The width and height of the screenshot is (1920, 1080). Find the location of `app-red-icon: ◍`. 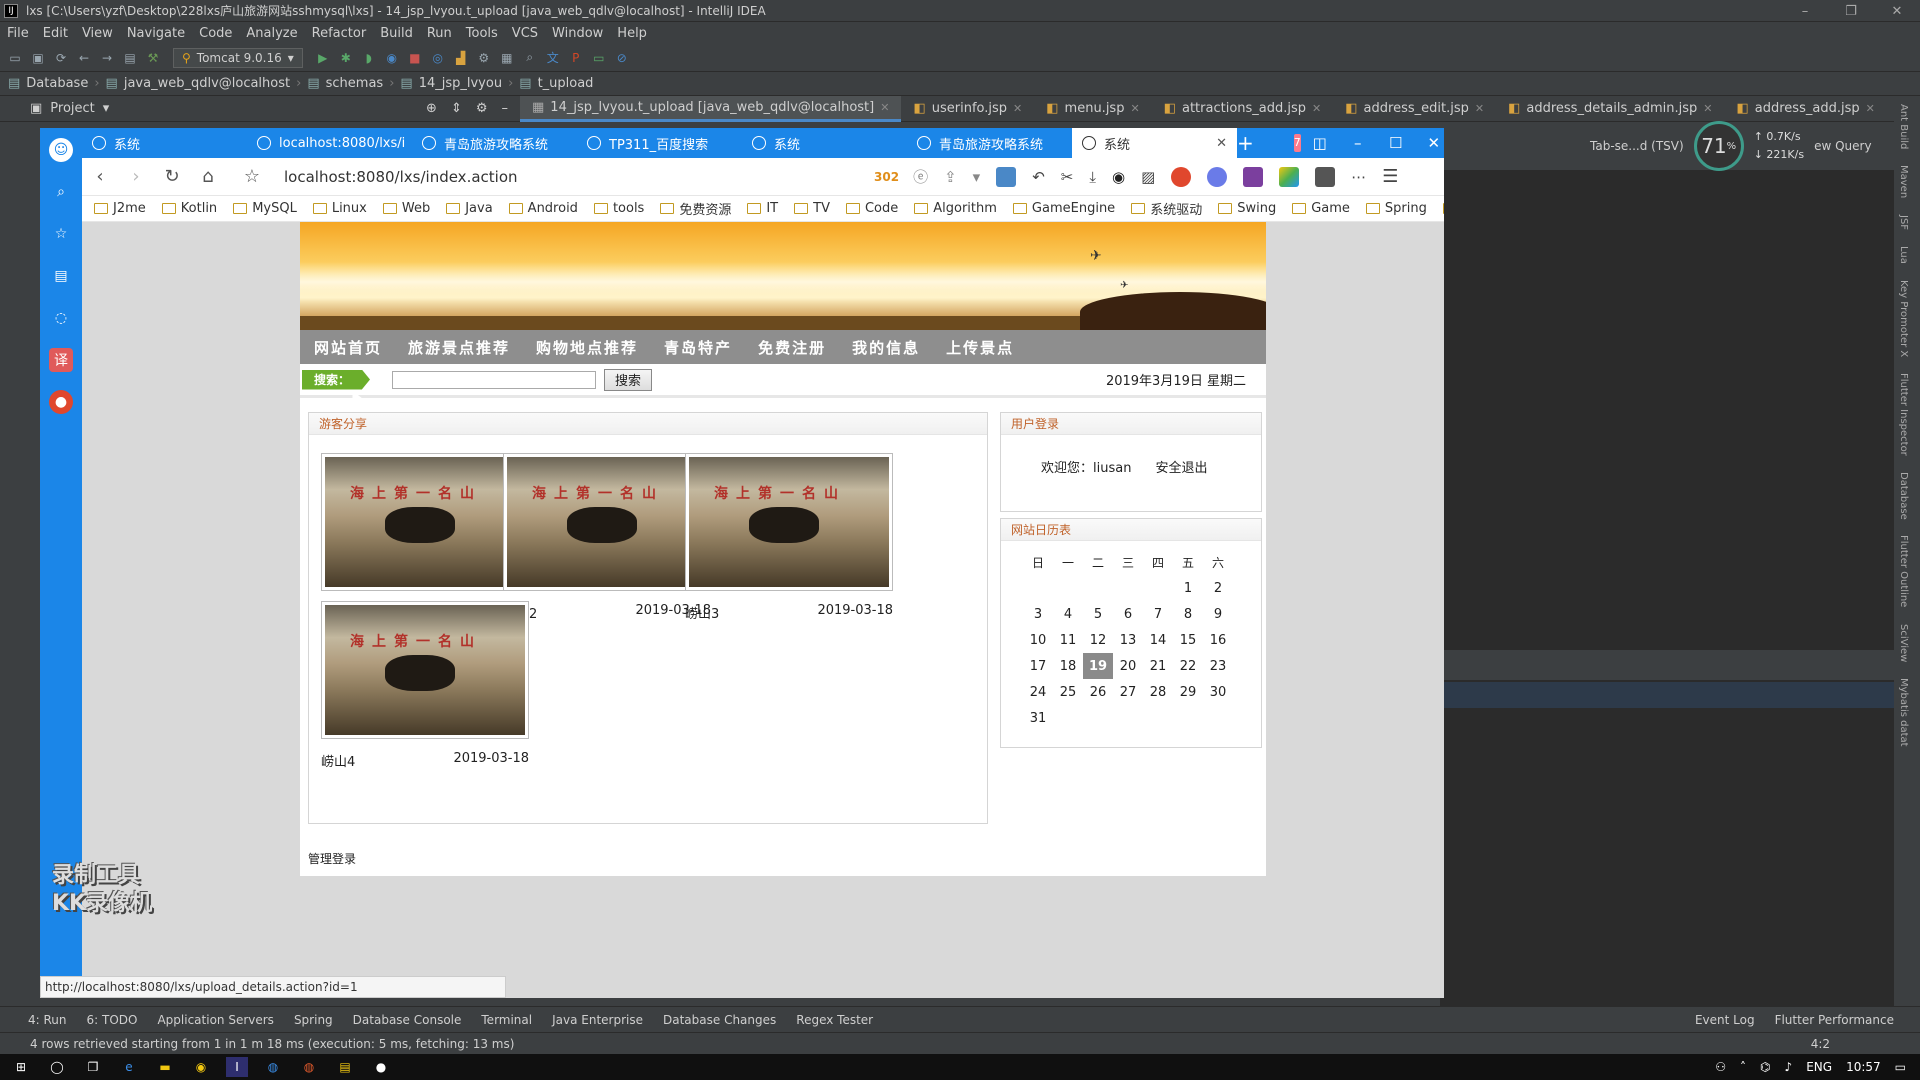

app-red-icon: ◍ is located at coordinates (309, 1067).